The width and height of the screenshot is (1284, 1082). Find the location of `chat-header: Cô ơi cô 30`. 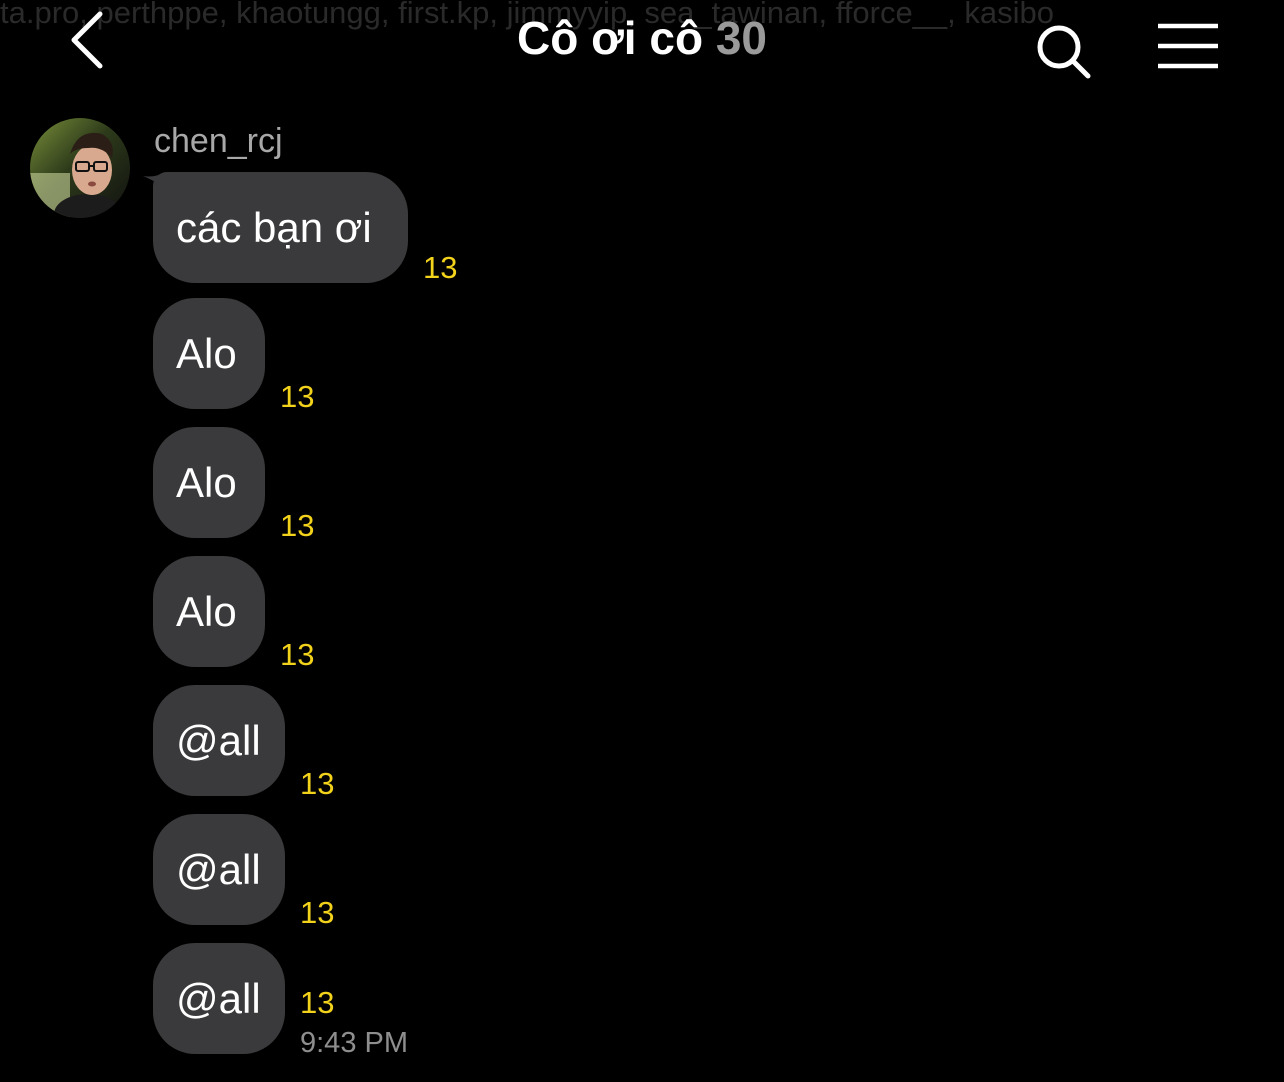

chat-header: Cô ơi cô 30 is located at coordinates (642, 40).